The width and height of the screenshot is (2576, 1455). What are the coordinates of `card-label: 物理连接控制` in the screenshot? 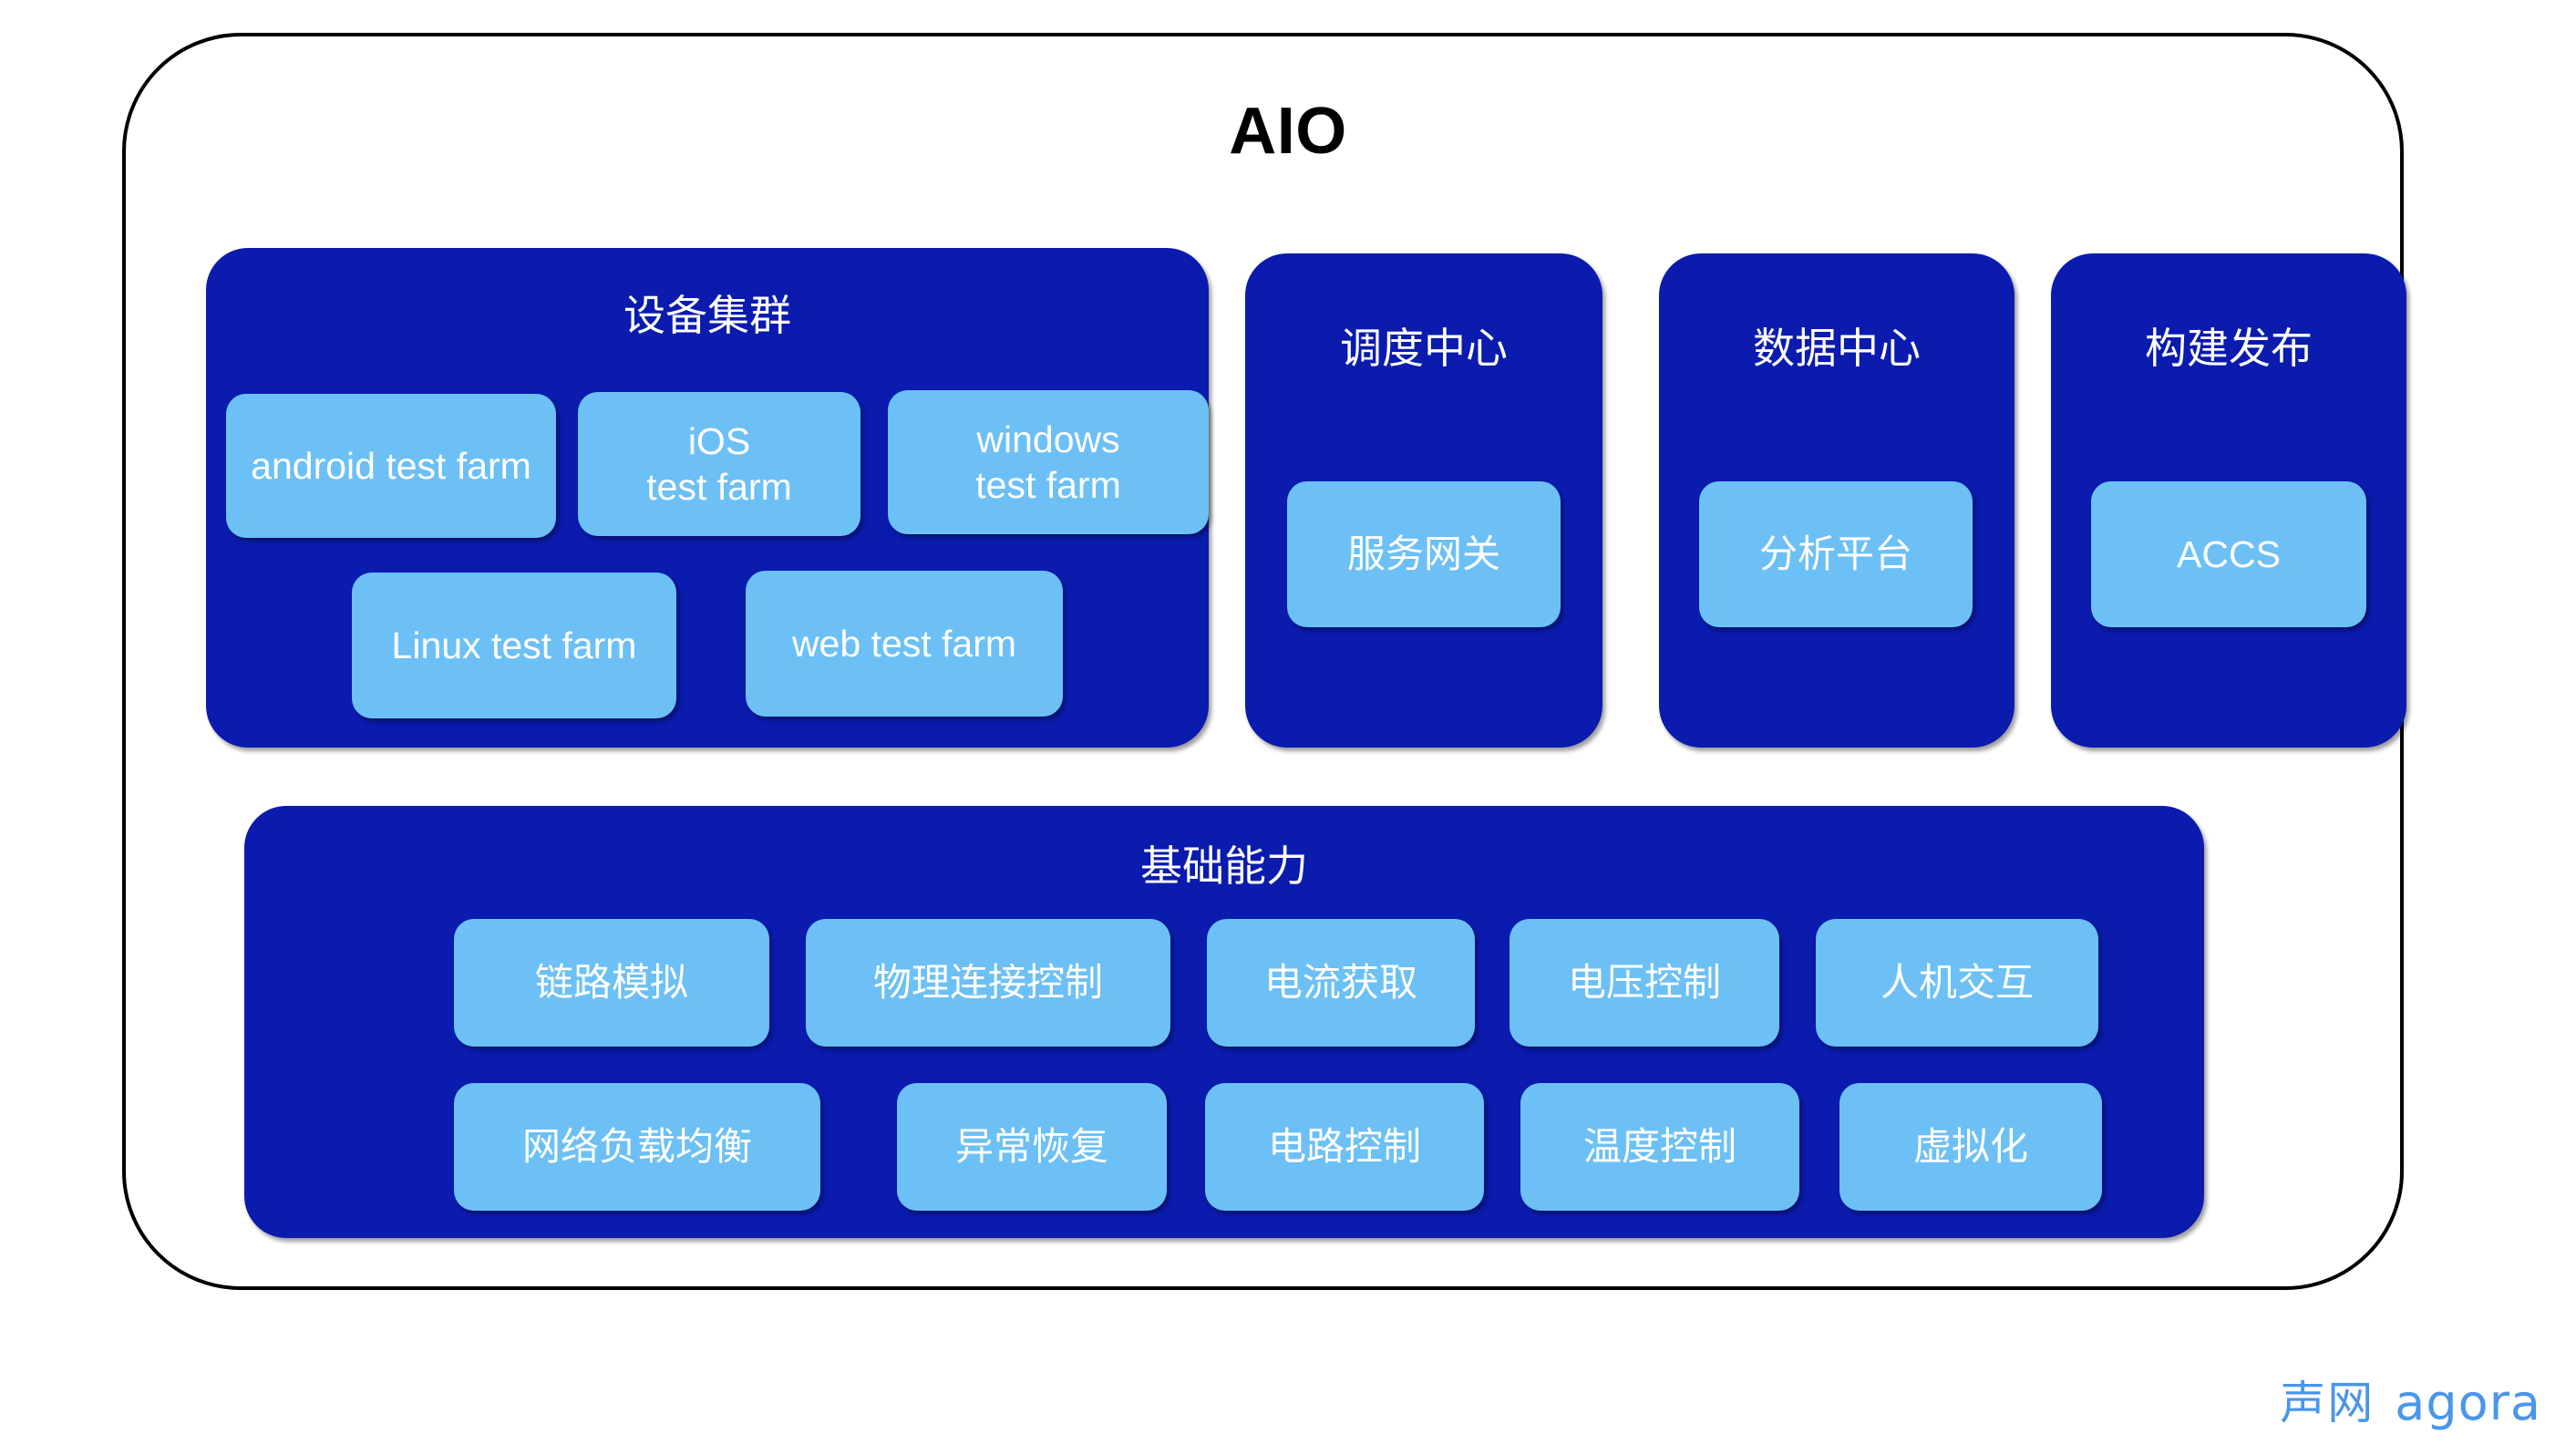 It's located at (987, 983).